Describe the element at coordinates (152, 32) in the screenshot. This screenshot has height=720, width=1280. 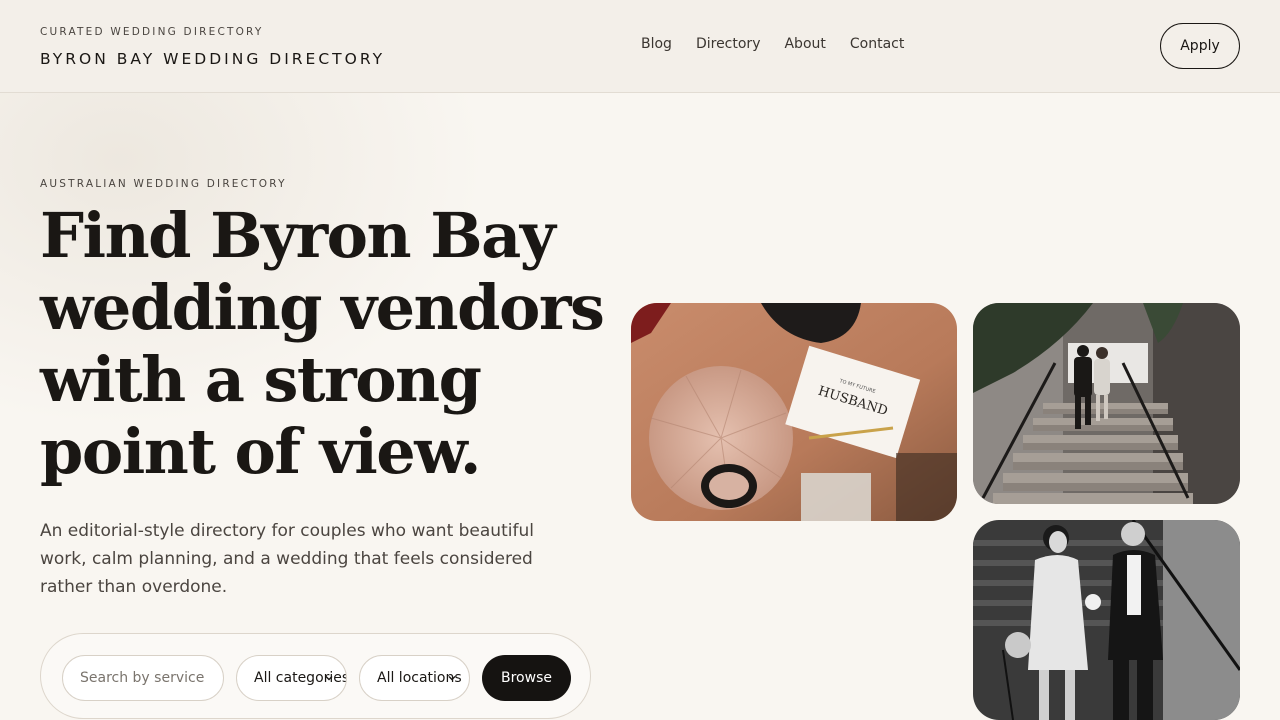
I see `brand-kicker: CURATED WEDDING DIRECTORY` at that location.